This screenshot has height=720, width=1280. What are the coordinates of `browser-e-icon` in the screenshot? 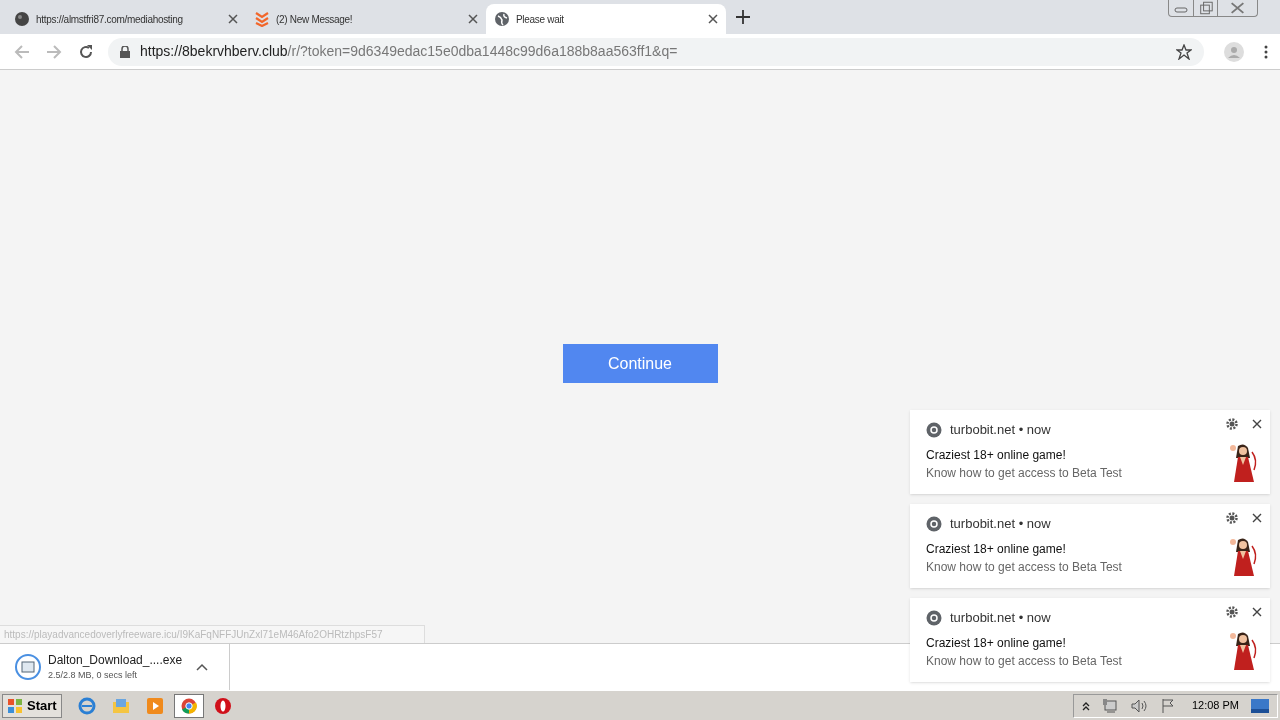 It's located at (86, 705).